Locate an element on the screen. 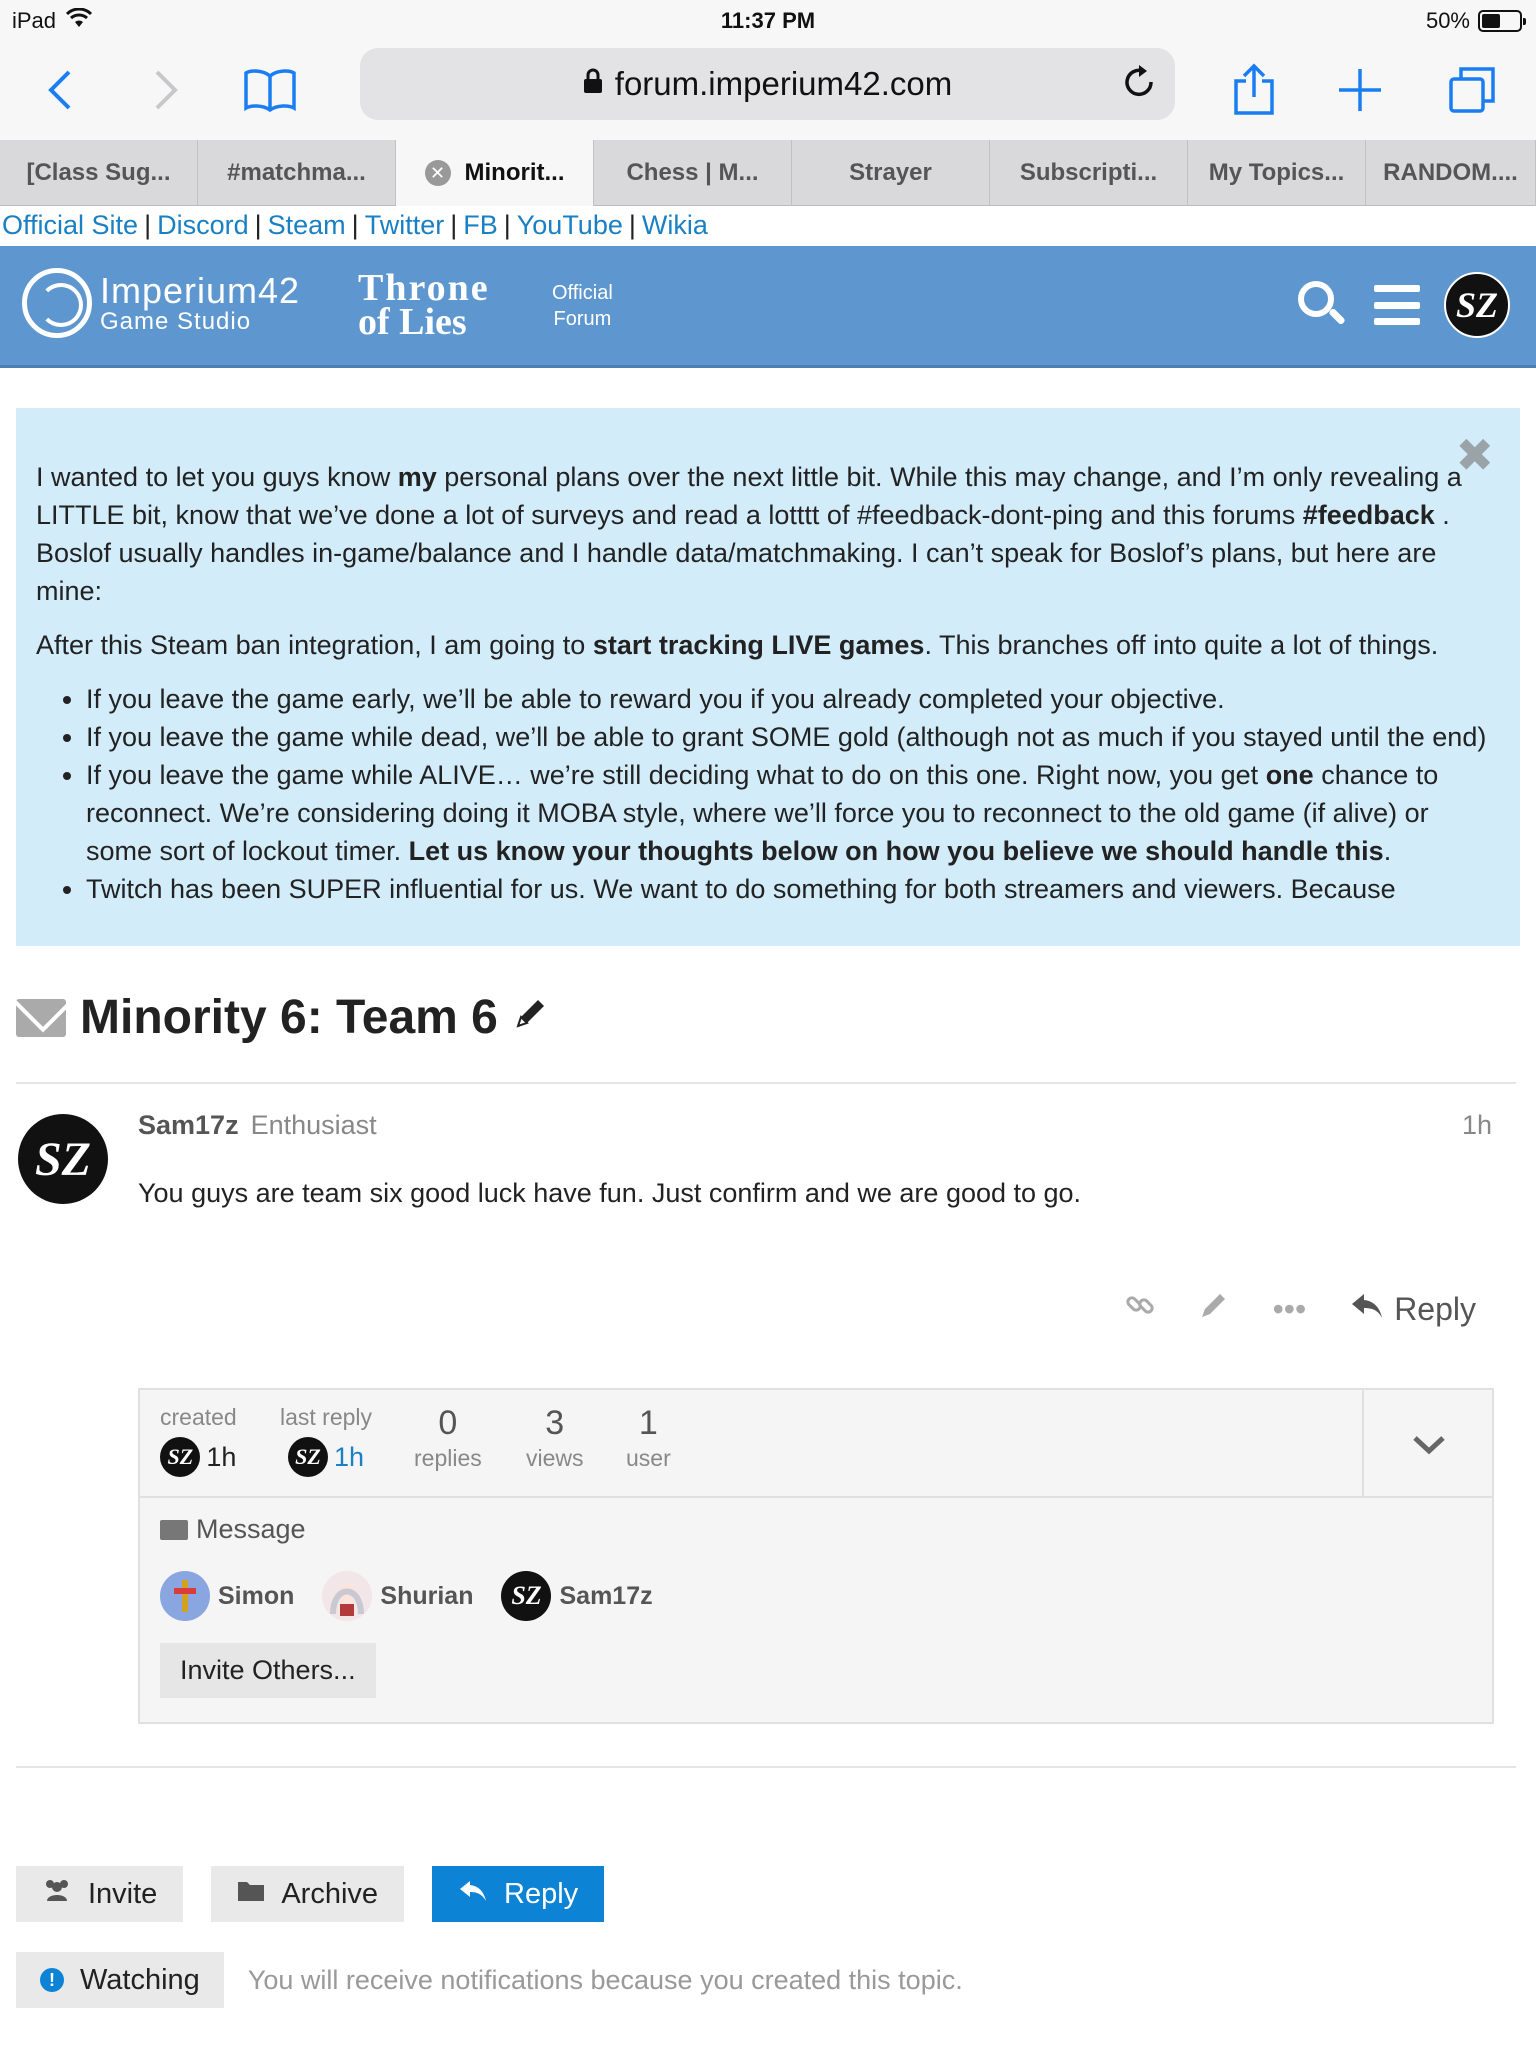  clock: 11:37 PM is located at coordinates (768, 20).